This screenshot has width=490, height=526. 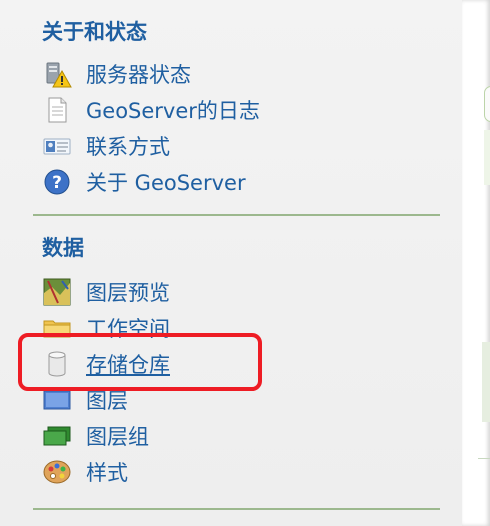 I want to click on contact-card-icon, so click(x=57, y=146).